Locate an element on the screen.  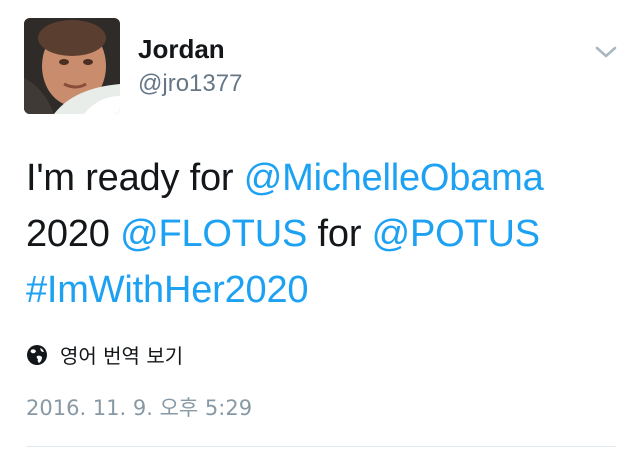
avatar-image is located at coordinates (72, 66).